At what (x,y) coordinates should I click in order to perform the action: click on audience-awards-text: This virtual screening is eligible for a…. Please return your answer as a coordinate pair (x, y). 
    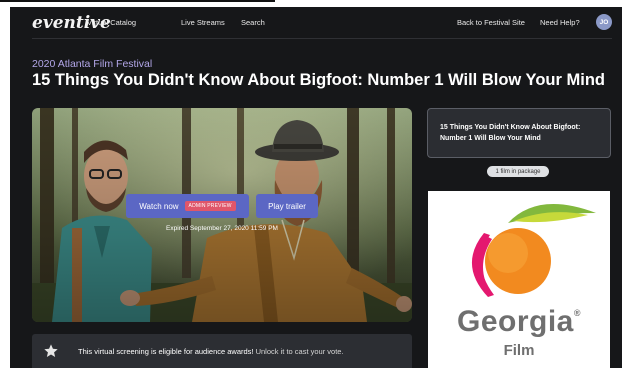
    Looking at the image, I should click on (211, 351).